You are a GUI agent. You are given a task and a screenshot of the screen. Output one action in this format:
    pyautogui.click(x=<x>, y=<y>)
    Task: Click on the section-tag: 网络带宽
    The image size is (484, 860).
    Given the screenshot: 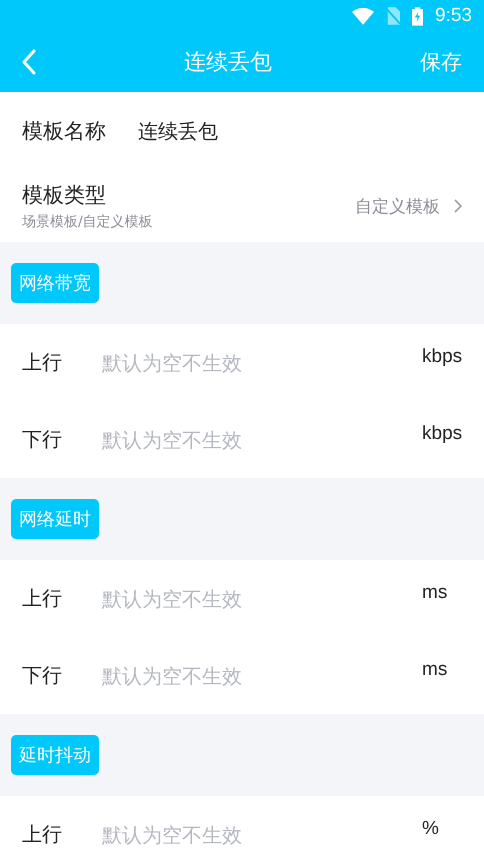 What is the action you would take?
    pyautogui.click(x=55, y=283)
    